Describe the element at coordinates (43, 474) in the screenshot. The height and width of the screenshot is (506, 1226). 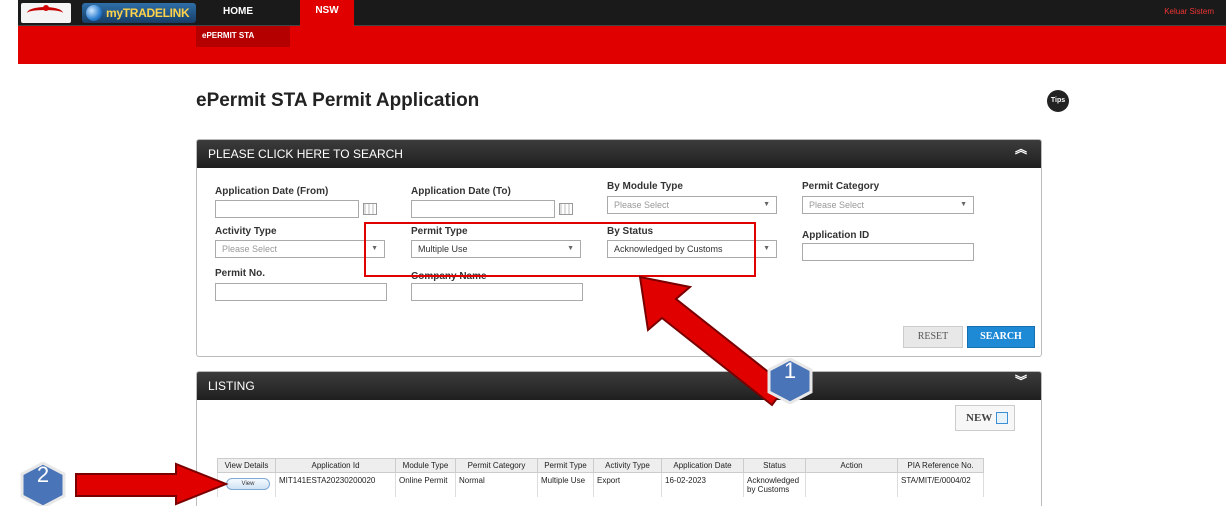
I see `badge-number: 2` at that location.